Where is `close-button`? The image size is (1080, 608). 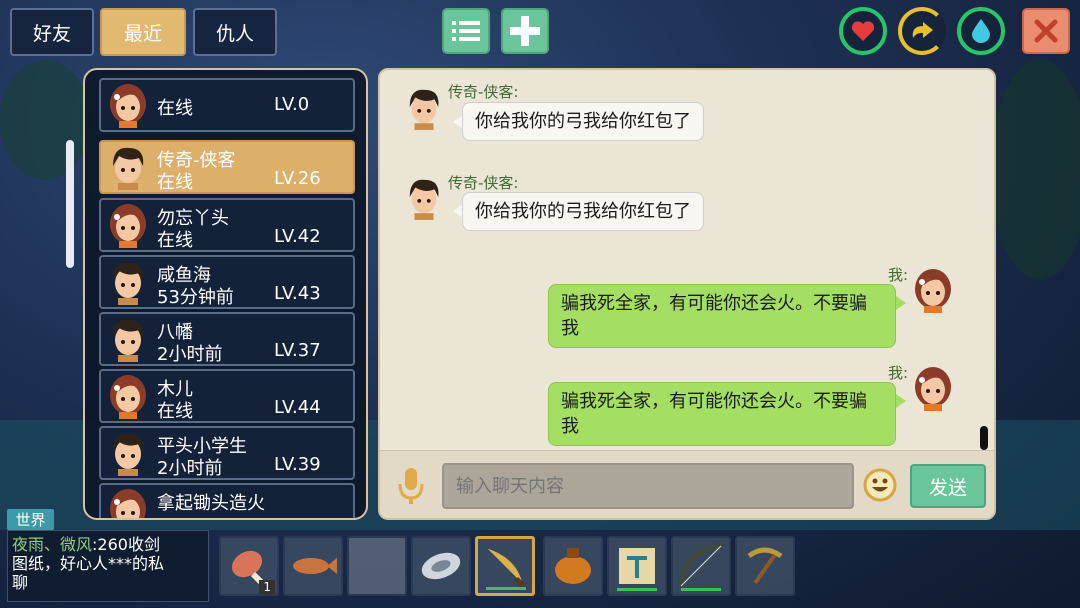
close-button is located at coordinates (1046, 31).